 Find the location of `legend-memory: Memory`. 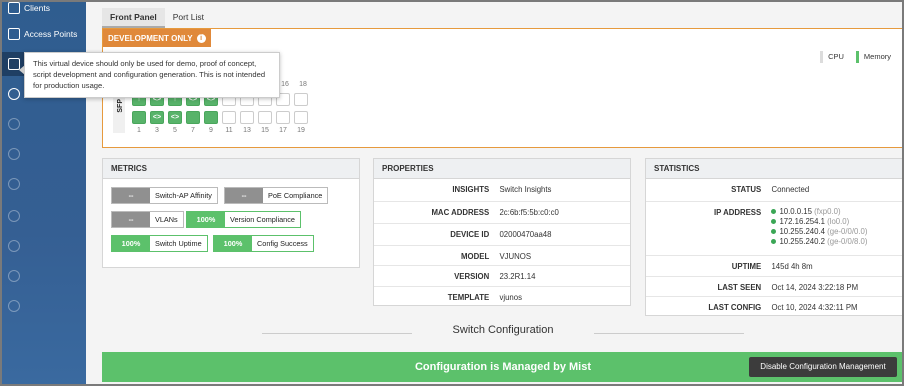

legend-memory: Memory is located at coordinates (873, 57).